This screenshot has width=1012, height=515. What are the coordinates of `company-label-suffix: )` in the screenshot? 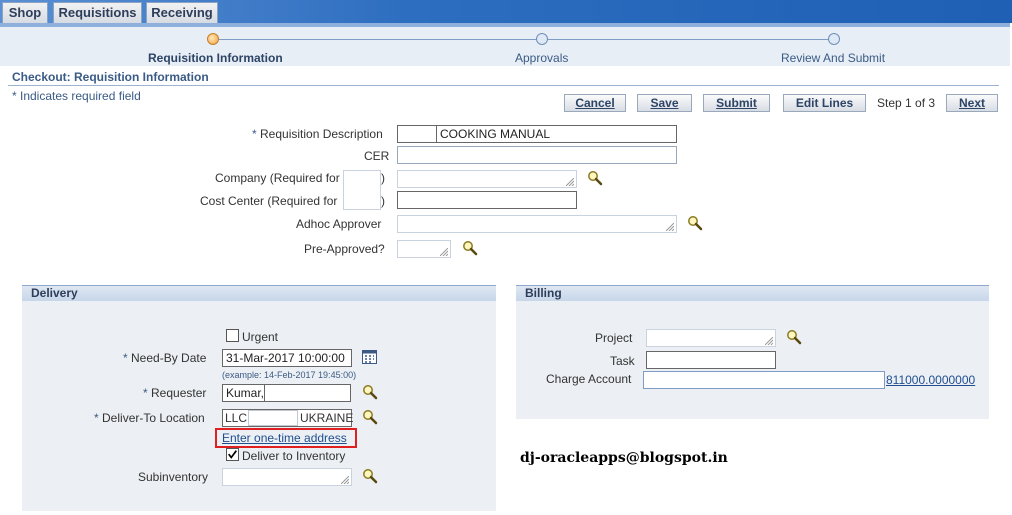 It's located at (383, 178).